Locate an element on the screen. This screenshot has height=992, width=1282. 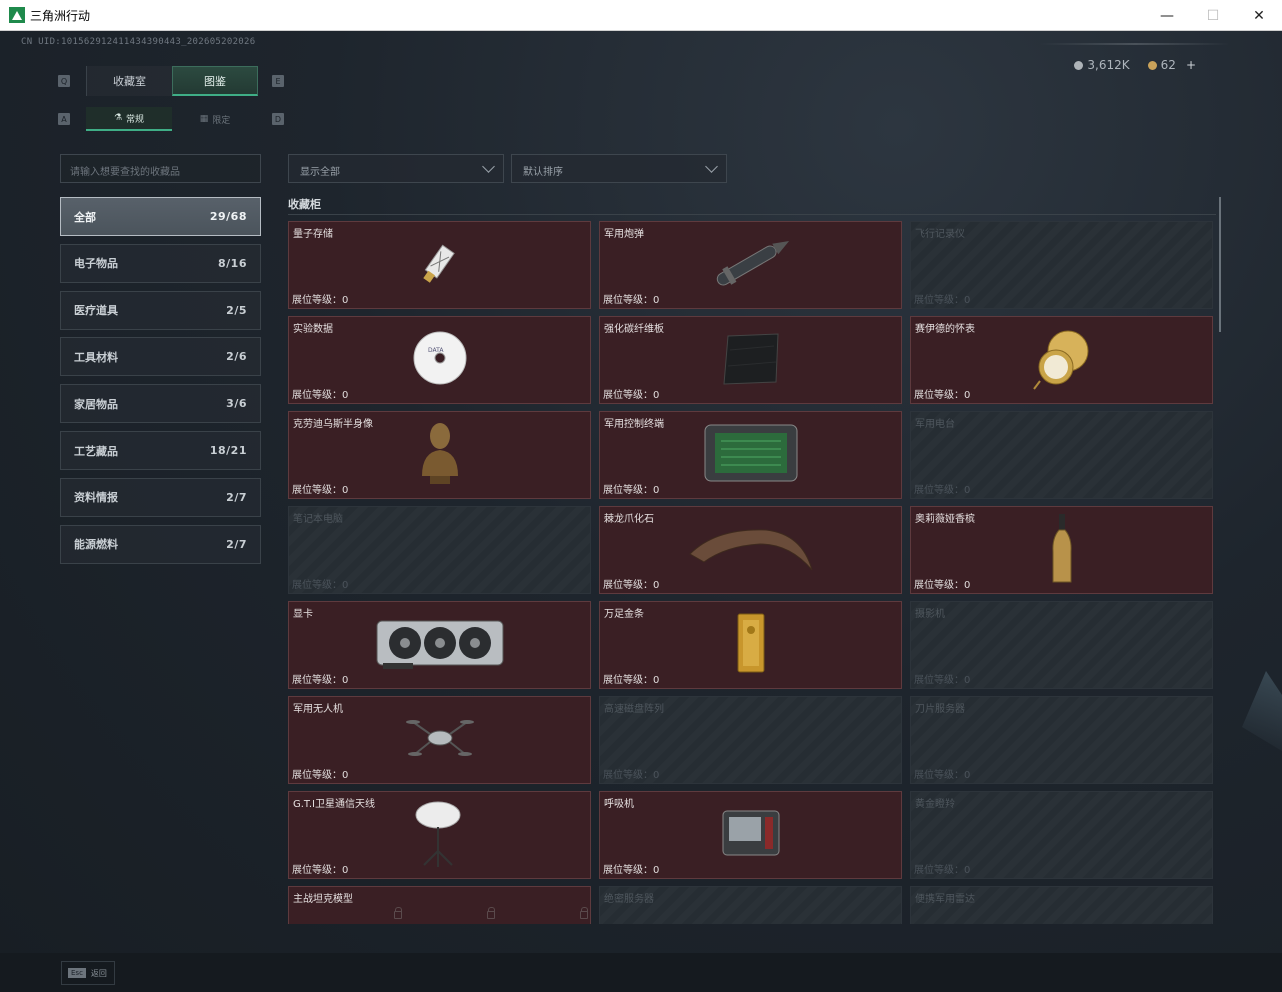
card-name: 摄影机 is located at coordinates (930, 614).